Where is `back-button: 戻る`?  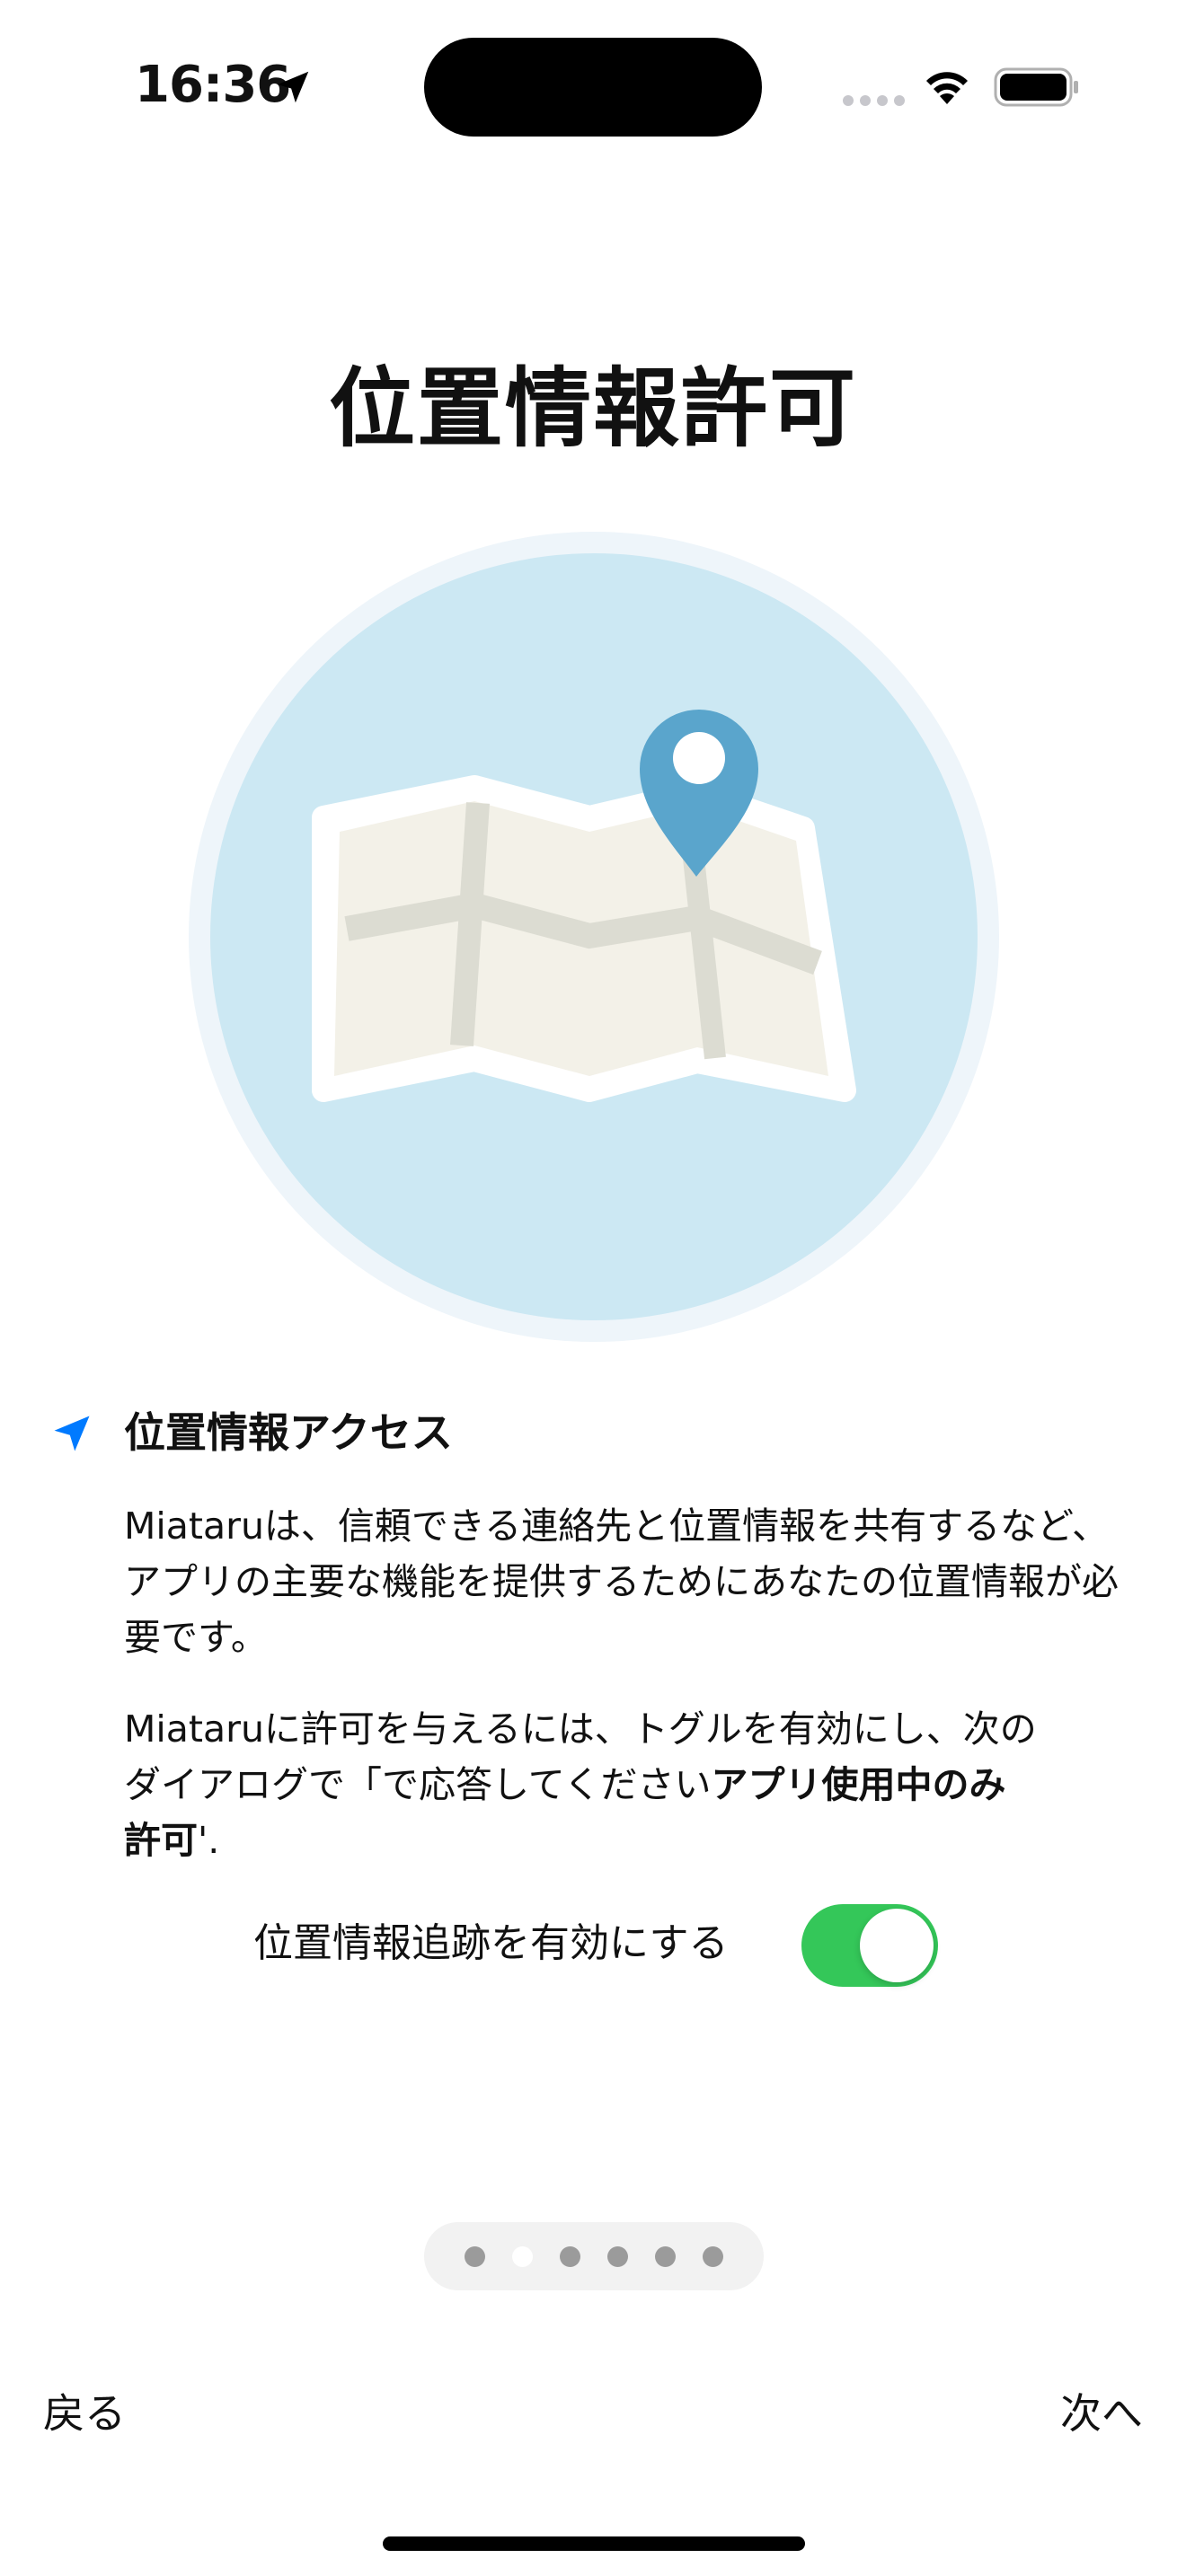 back-button: 戻る is located at coordinates (84, 2413).